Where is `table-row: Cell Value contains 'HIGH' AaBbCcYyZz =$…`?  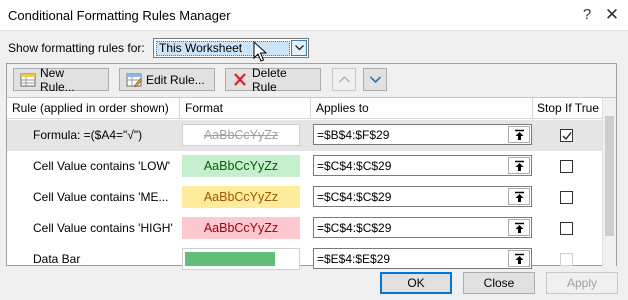 table-row: Cell Value contains 'HIGH' AaBbCcYyZz =$… is located at coordinates (304, 228).